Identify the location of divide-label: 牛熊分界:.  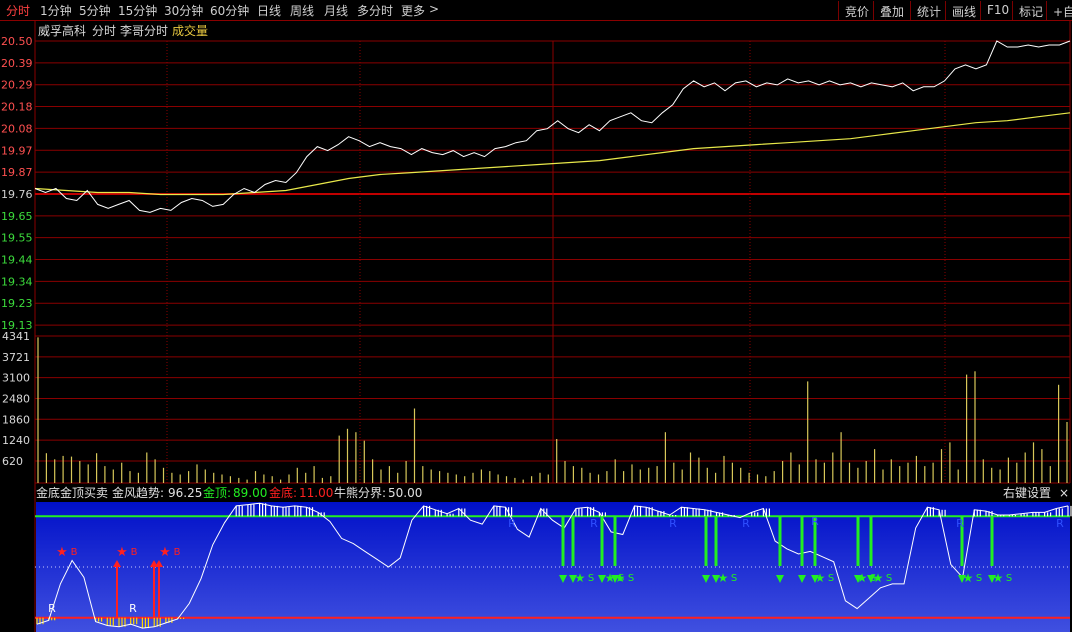
(360, 492).